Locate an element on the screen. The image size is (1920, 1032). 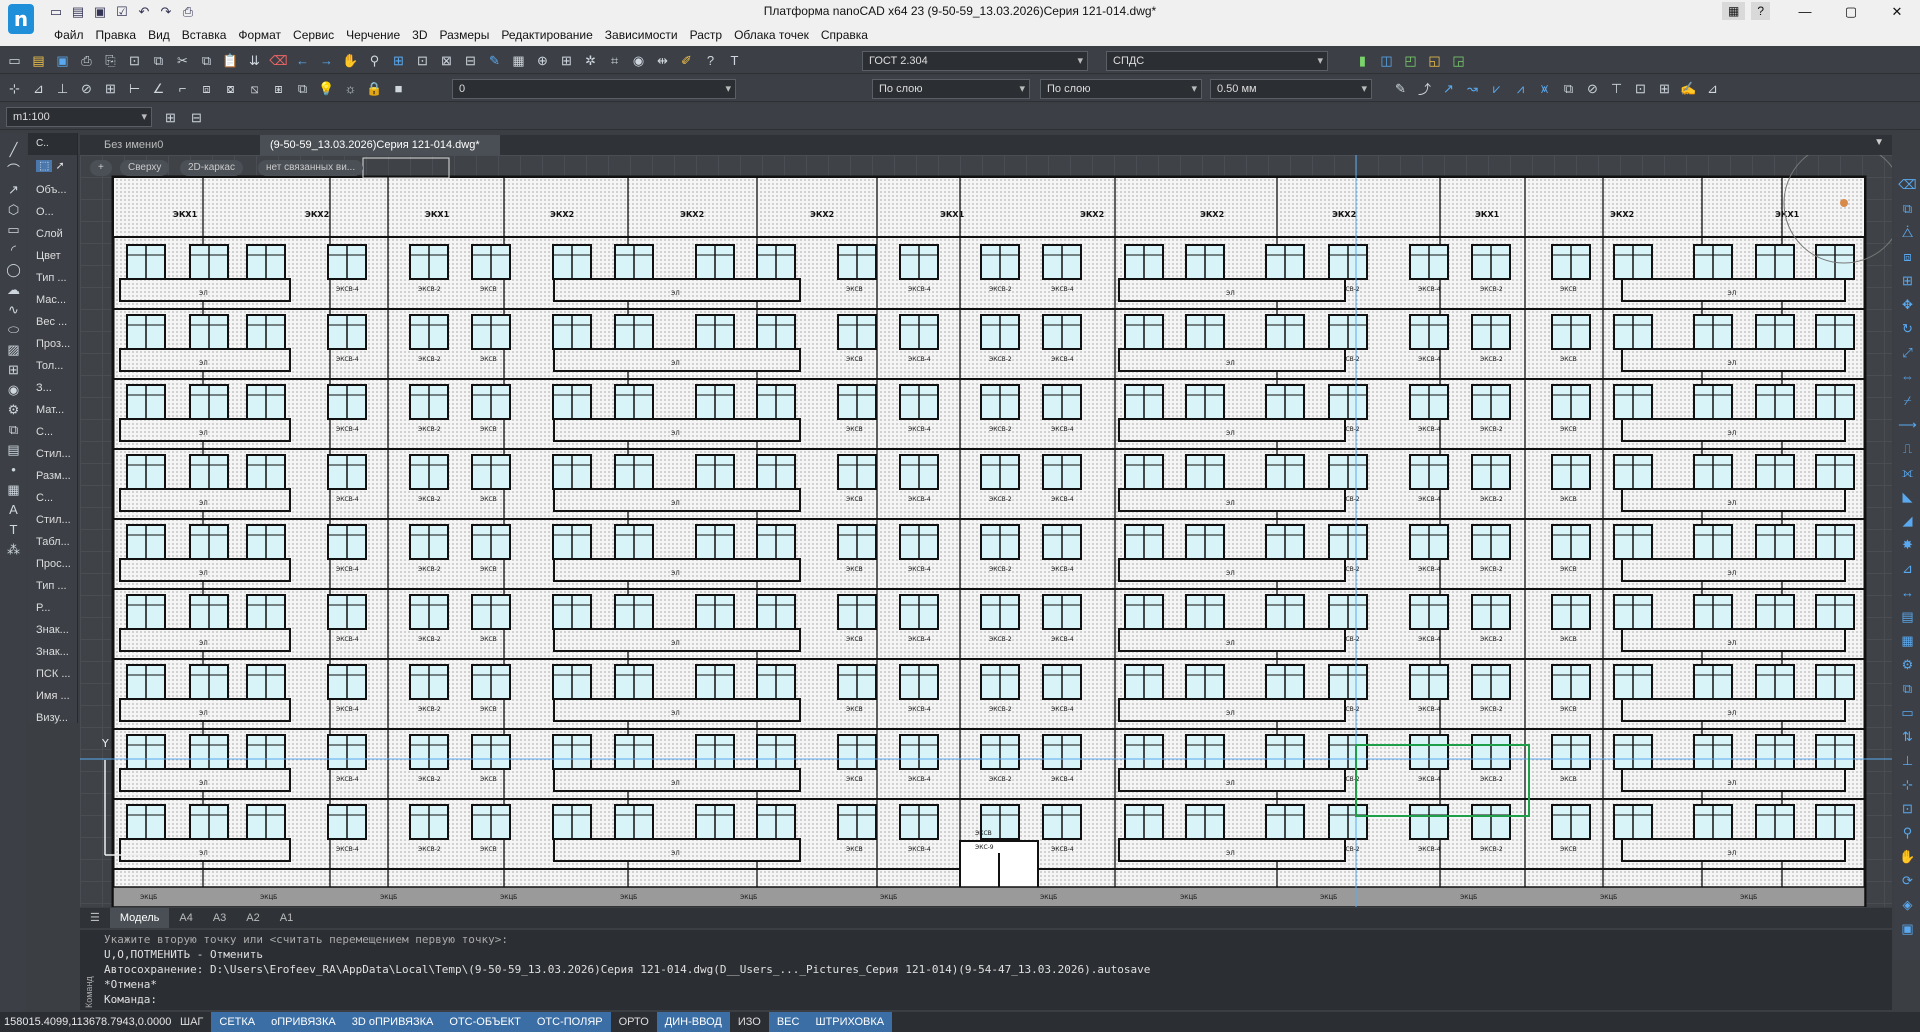
length-icon: ↔ is located at coordinates (1907, 592).